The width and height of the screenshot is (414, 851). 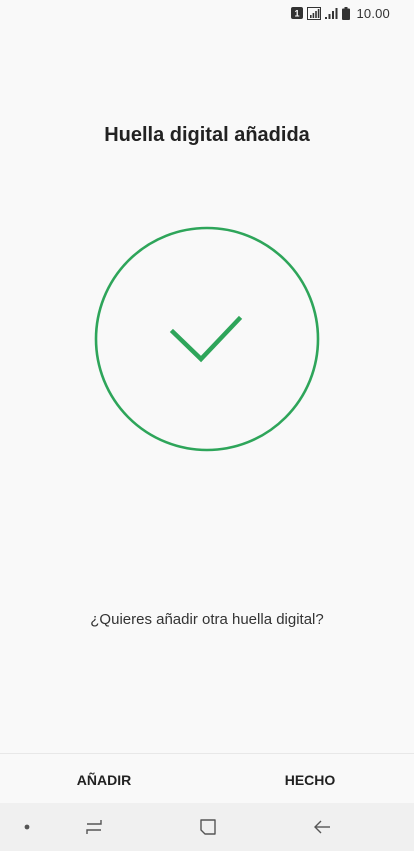 What do you see at coordinates (94, 827) in the screenshot?
I see `recent-apps-icon` at bounding box center [94, 827].